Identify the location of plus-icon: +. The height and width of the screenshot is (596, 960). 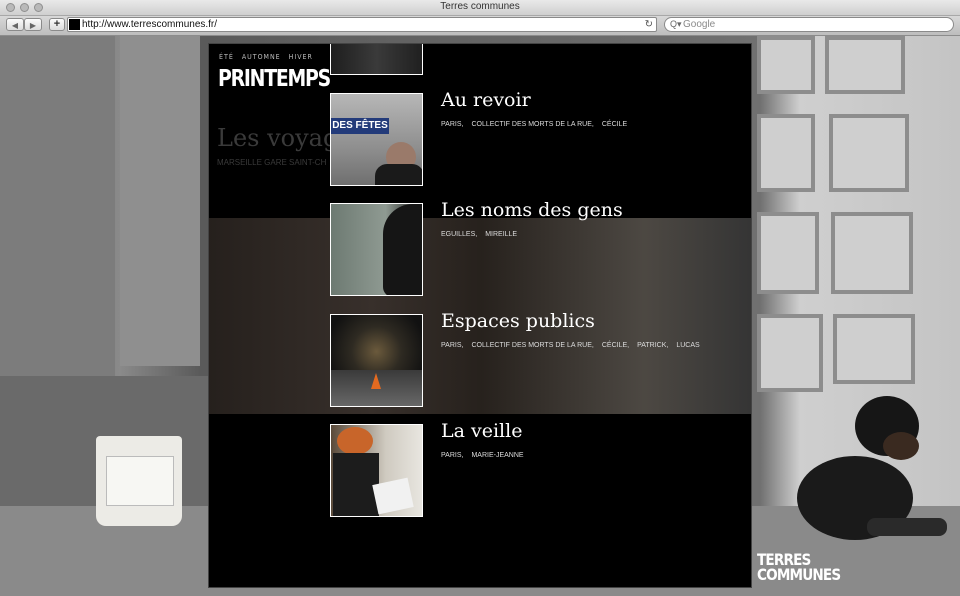
(57, 24).